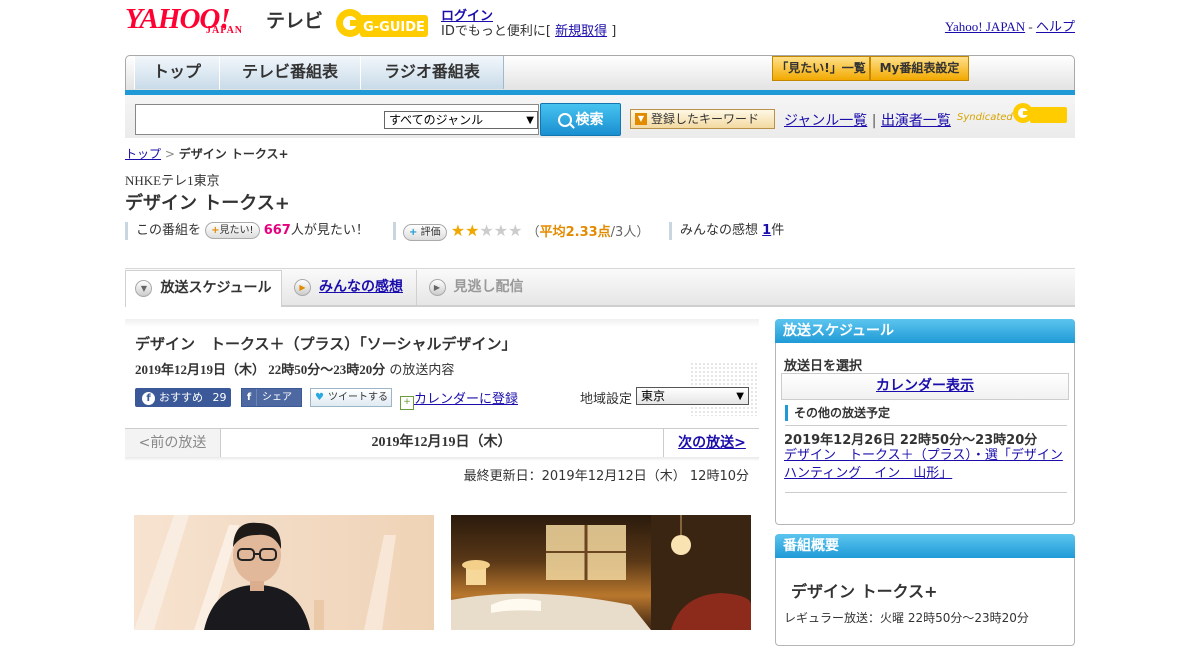 This screenshot has width=1200, height=646. What do you see at coordinates (219, 397) in the screenshot?
I see `facebook-count: 29` at bounding box center [219, 397].